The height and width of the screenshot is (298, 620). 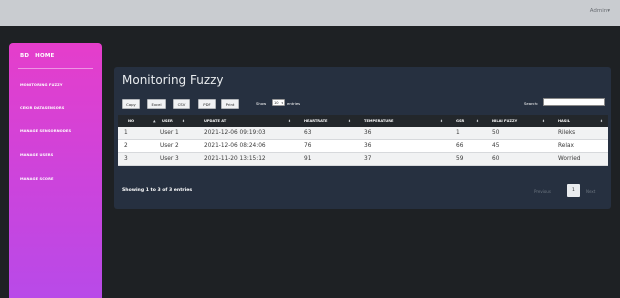 What do you see at coordinates (282, 102) in the screenshot?
I see `chevron-down-icon: ▾` at bounding box center [282, 102].